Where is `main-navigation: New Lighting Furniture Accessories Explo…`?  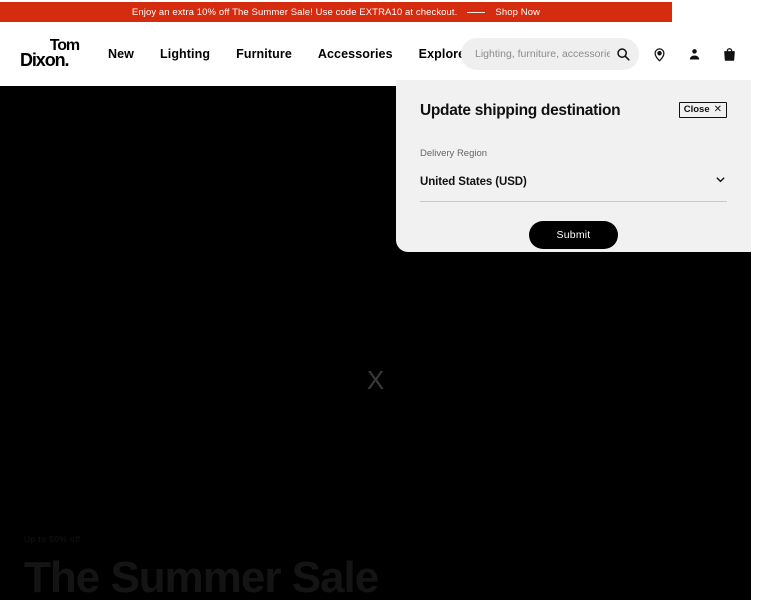
main-navigation: New Lighting Furniture Accessories Explo… is located at coordinates (314, 54).